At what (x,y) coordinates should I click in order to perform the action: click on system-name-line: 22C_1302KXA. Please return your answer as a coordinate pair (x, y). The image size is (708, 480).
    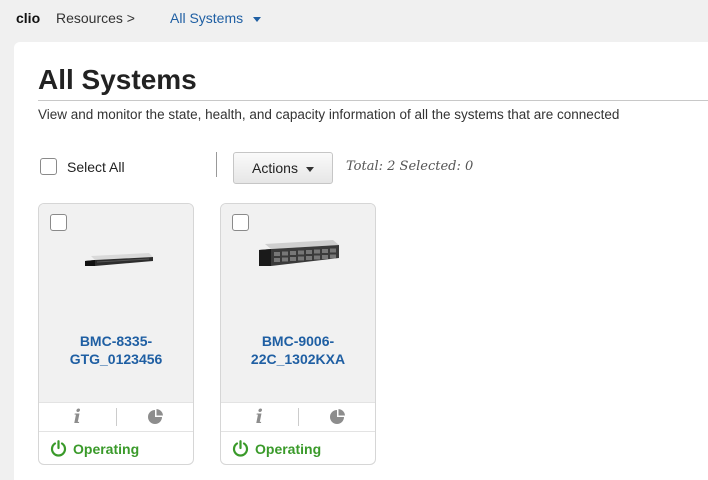
    Looking at the image, I should click on (298, 359).